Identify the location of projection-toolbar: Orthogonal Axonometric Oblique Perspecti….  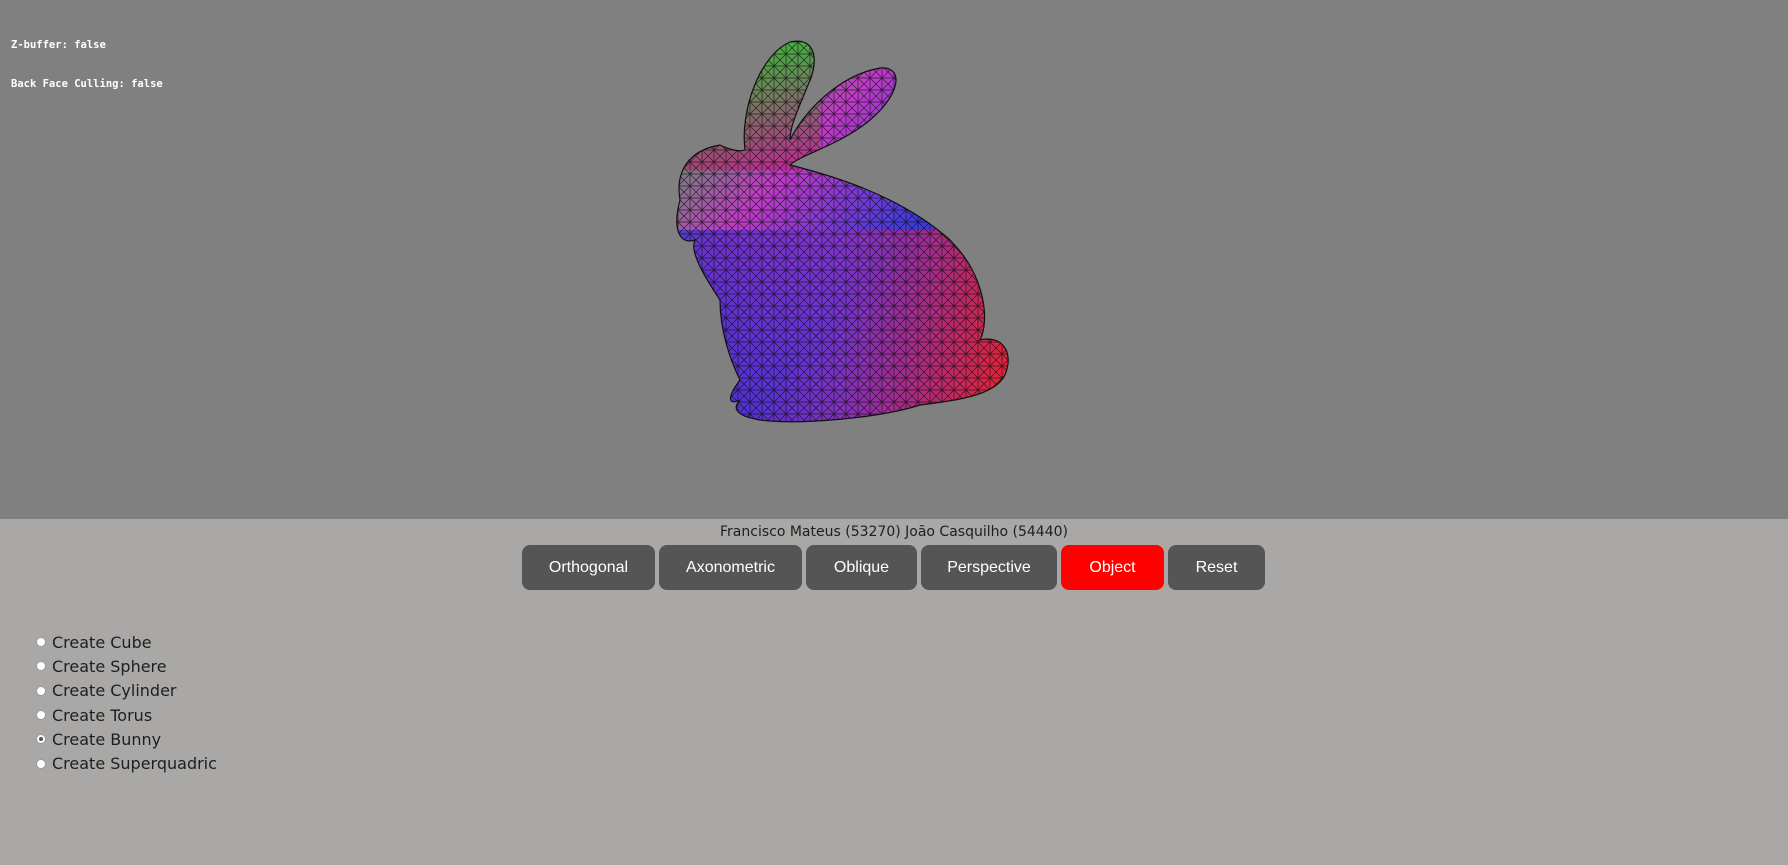
(893, 567).